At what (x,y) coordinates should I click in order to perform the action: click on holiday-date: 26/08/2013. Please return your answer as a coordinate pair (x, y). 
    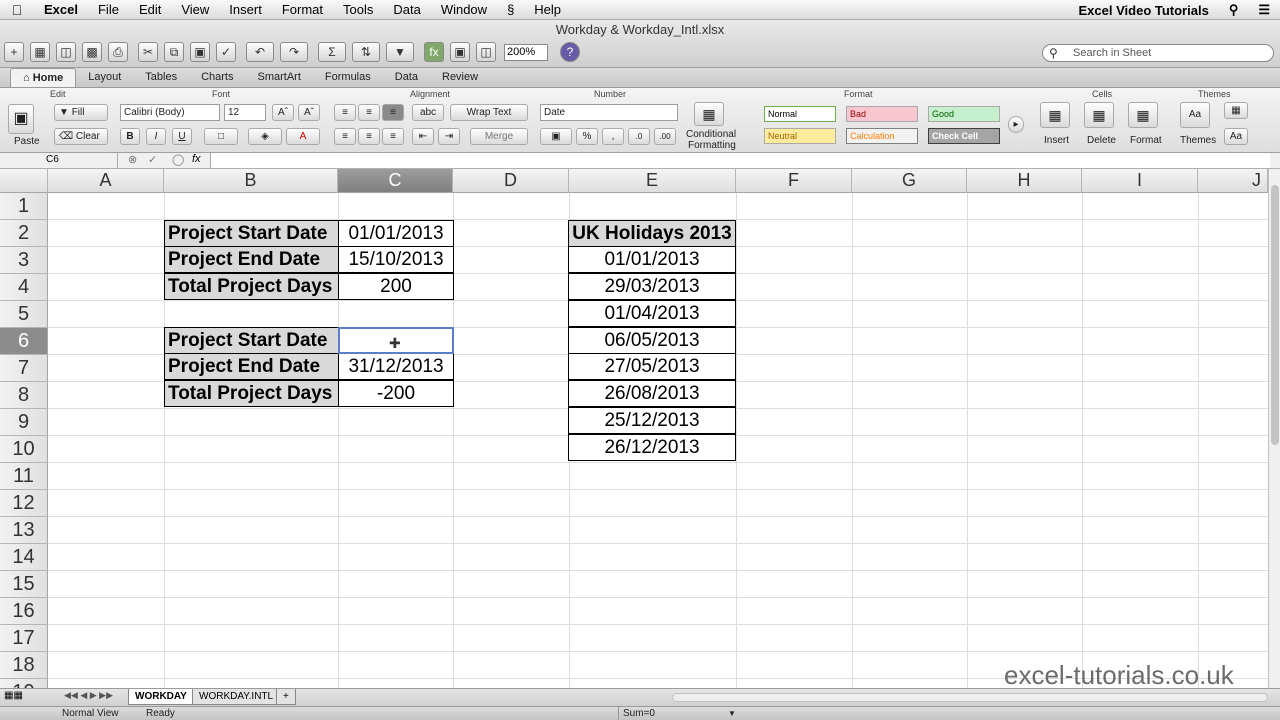
    Looking at the image, I should click on (652, 393).